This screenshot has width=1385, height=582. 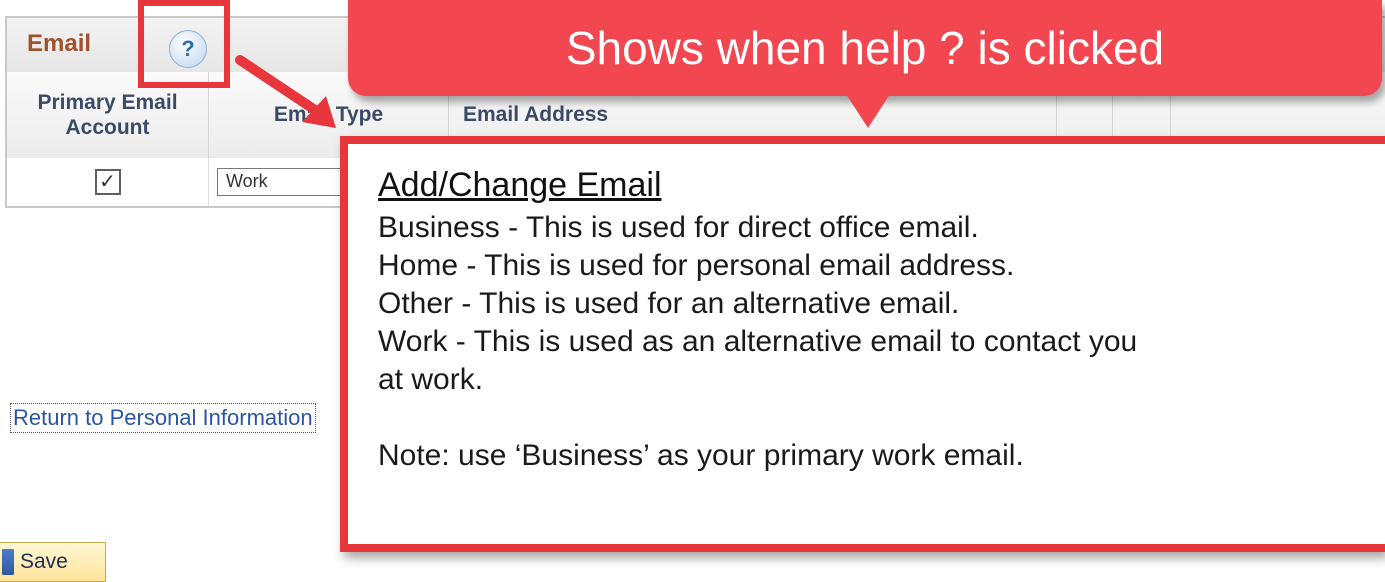 I want to click on save-button-label: Save, so click(x=44, y=561).